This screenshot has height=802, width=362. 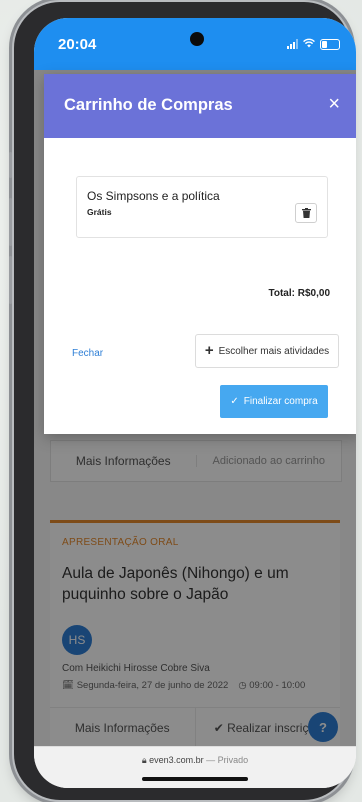 I want to click on private-mode-label: — Privado, so click(x=226, y=760).